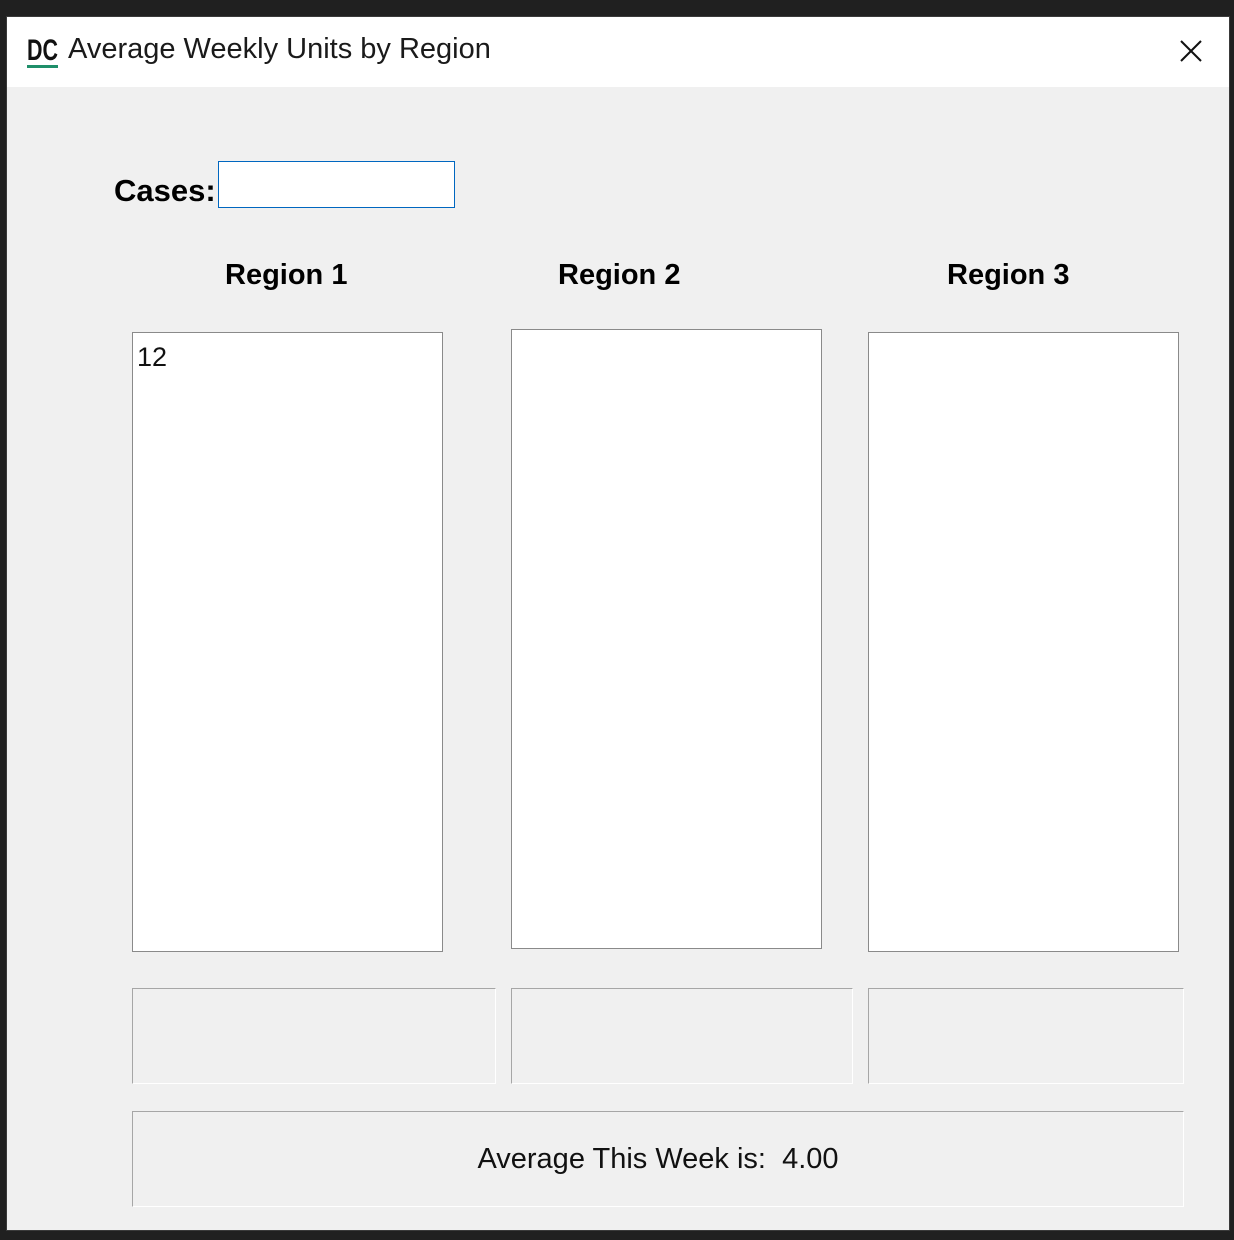  I want to click on region-1-listbox: 12, so click(287, 642).